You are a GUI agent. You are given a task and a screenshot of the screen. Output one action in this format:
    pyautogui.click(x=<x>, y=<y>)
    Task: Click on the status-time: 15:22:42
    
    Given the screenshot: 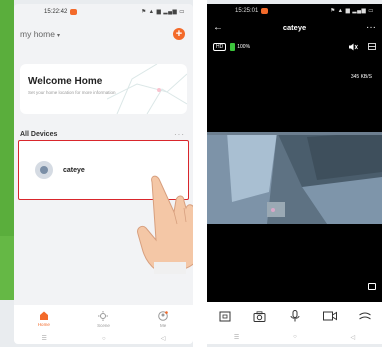 What is the action you would take?
    pyautogui.click(x=56, y=12)
    